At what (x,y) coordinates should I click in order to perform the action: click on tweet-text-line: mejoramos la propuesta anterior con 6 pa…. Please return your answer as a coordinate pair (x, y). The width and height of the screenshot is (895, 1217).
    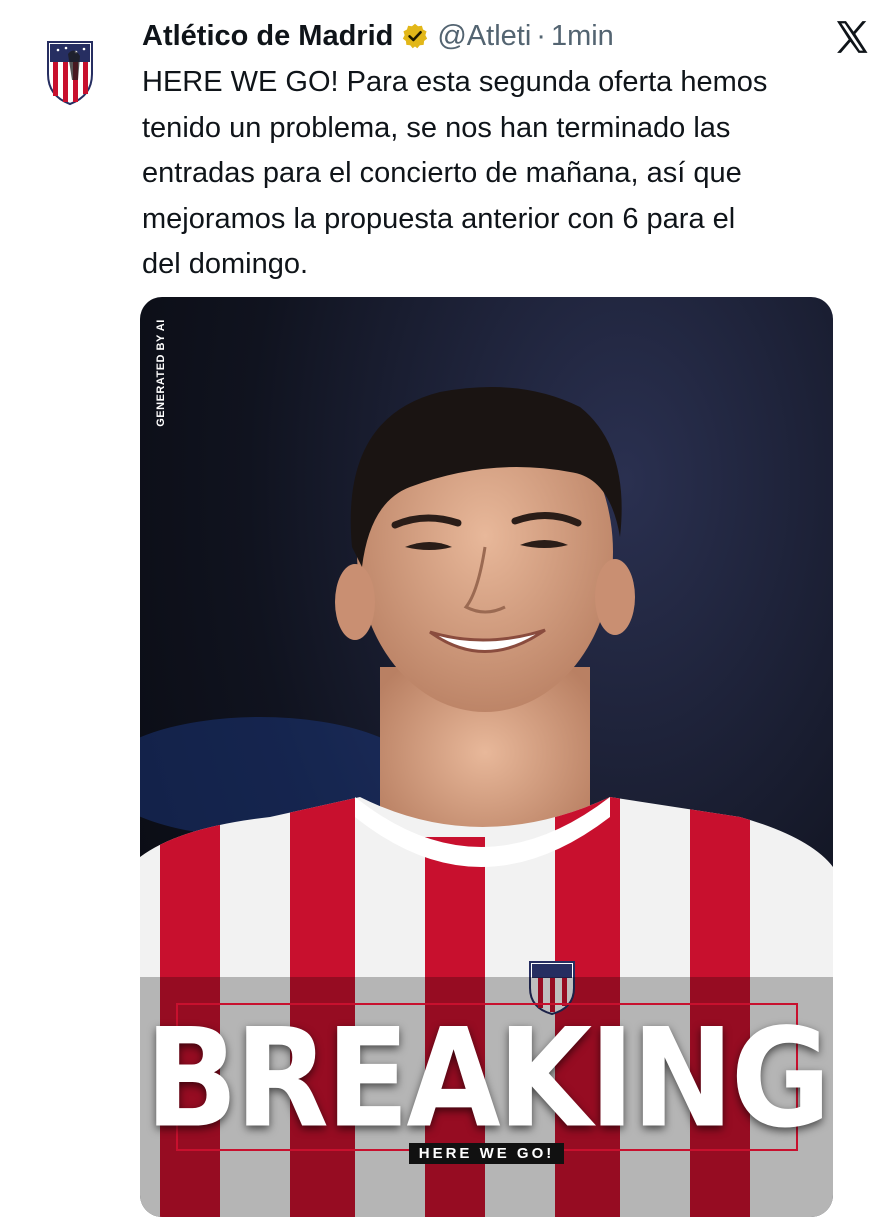
    Looking at the image, I should click on (439, 218).